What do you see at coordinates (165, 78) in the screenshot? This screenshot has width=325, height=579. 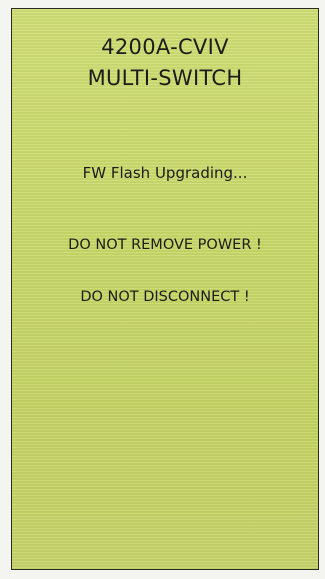 I see `device-name-title: MULTI-SWITCH` at bounding box center [165, 78].